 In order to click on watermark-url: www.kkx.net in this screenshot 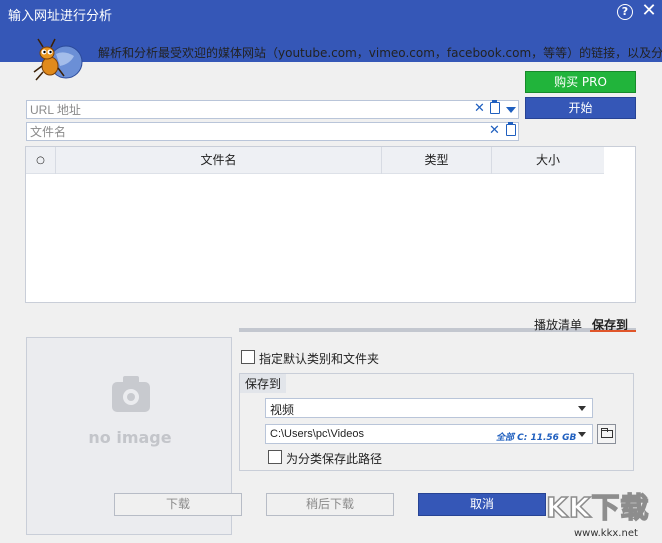, I will do `click(606, 533)`.